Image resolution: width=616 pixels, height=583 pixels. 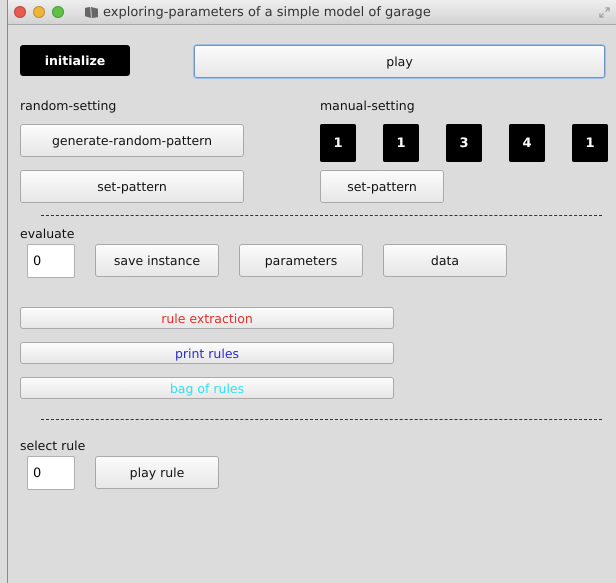 What do you see at coordinates (207, 353) in the screenshot?
I see `rule-button: print rules` at bounding box center [207, 353].